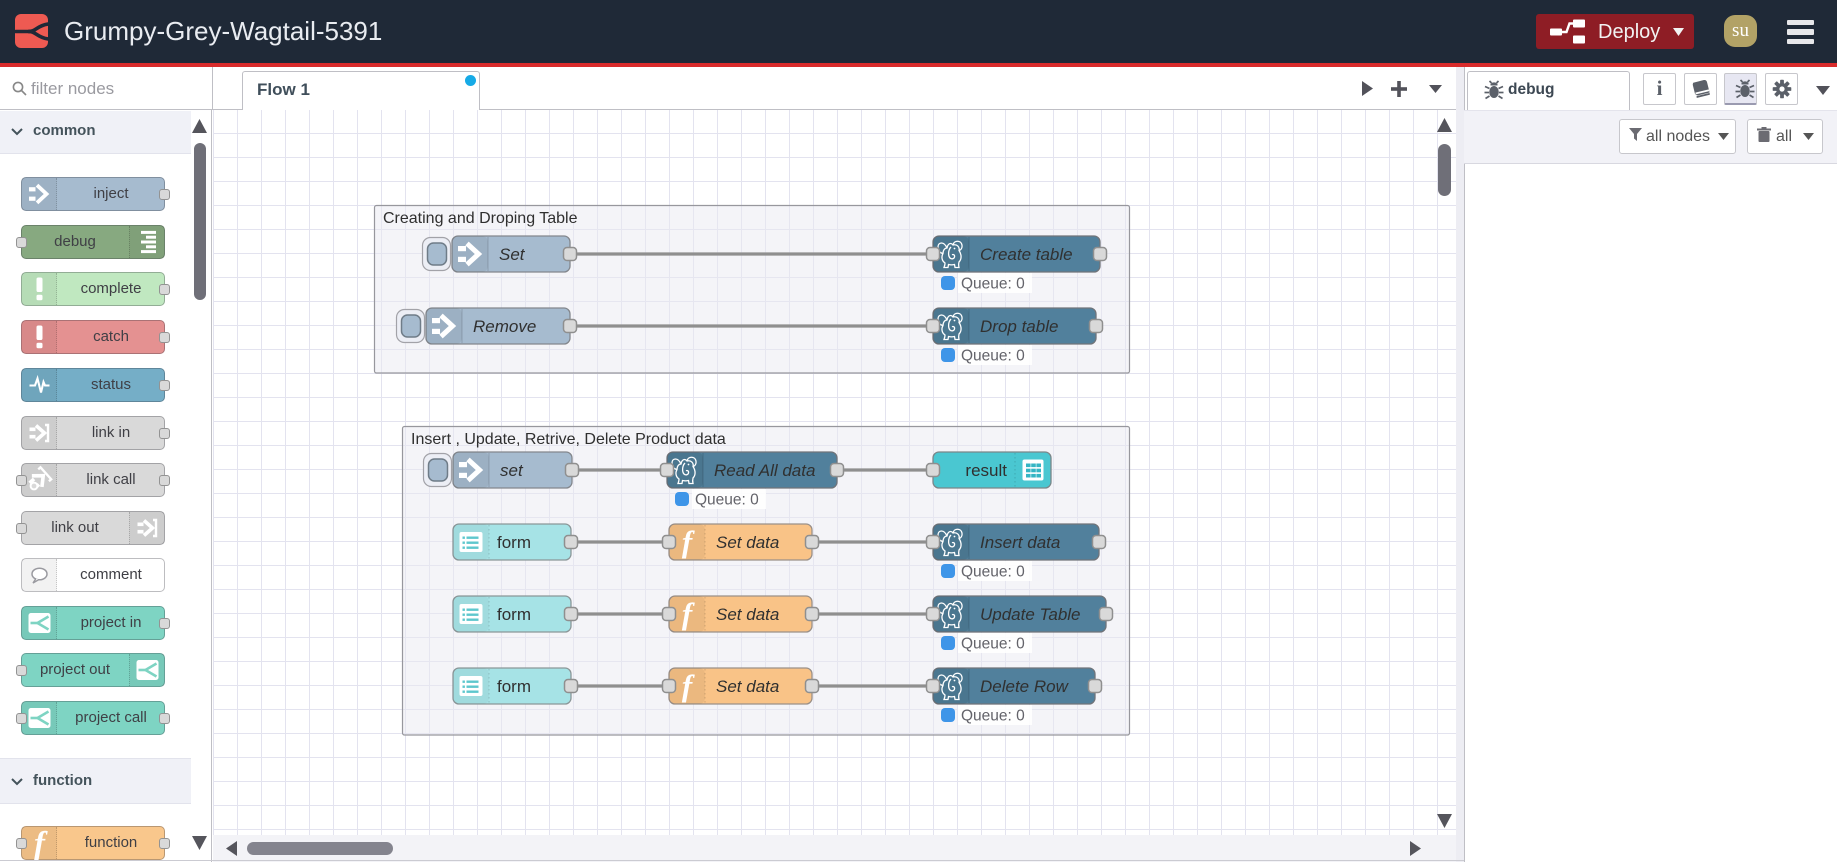 The width and height of the screenshot is (1837, 866). What do you see at coordinates (1019, 326) in the screenshot?
I see `svg-text: Drop table` at bounding box center [1019, 326].